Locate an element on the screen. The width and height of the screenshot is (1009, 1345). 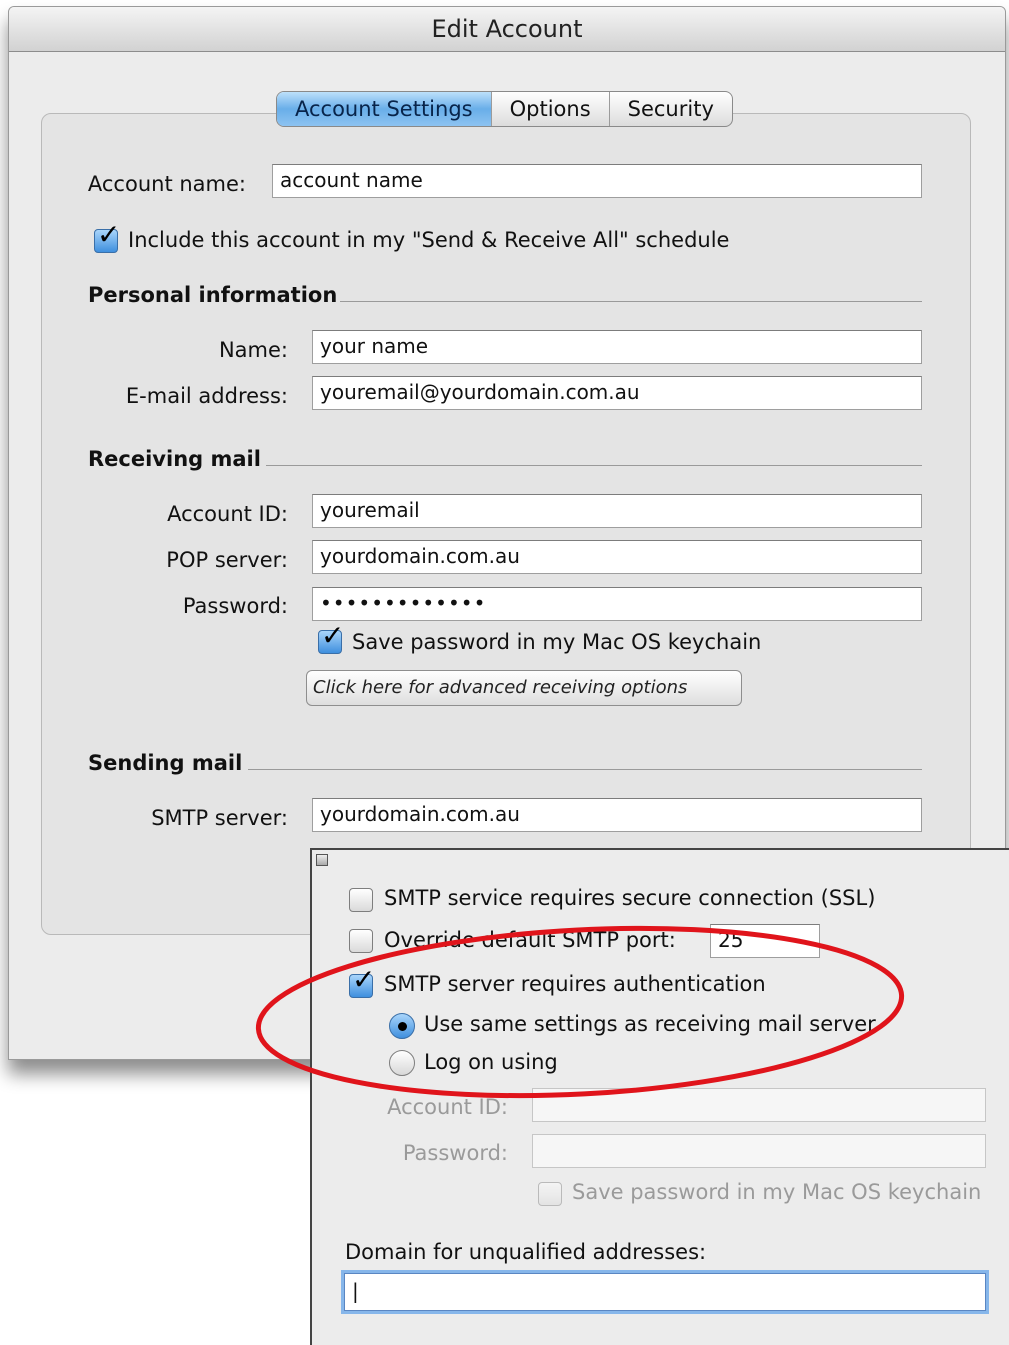
tab-bar: Account Settings Options Security is located at coordinates (504, 109).